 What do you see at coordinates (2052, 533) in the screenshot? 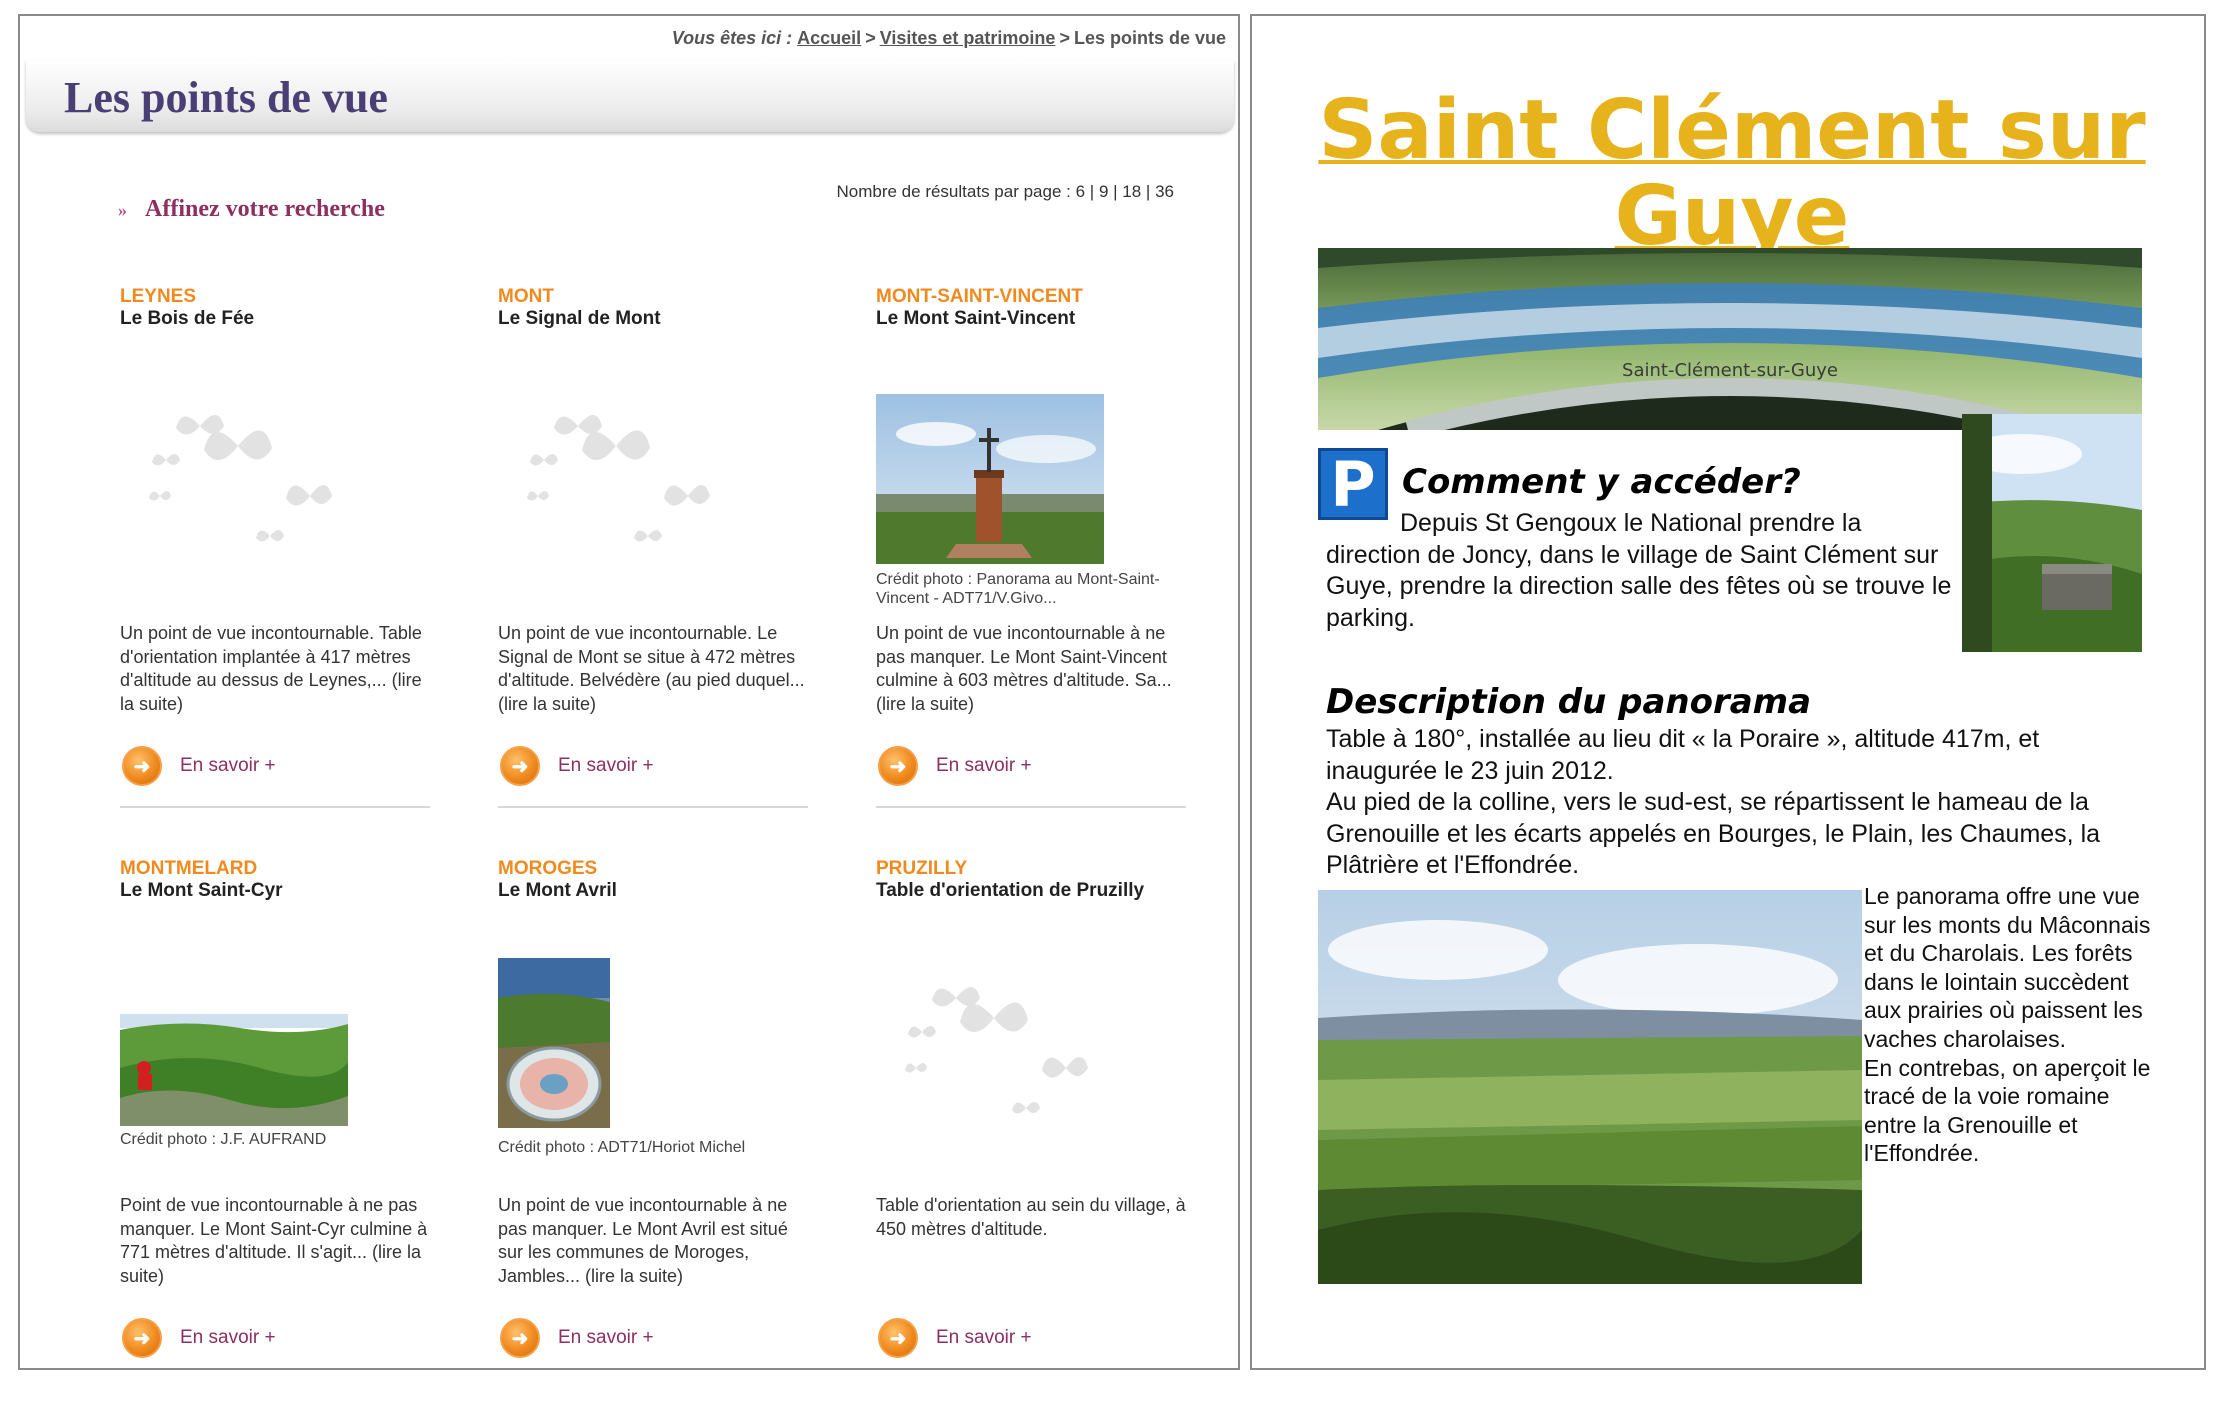
I see `access-photo` at bounding box center [2052, 533].